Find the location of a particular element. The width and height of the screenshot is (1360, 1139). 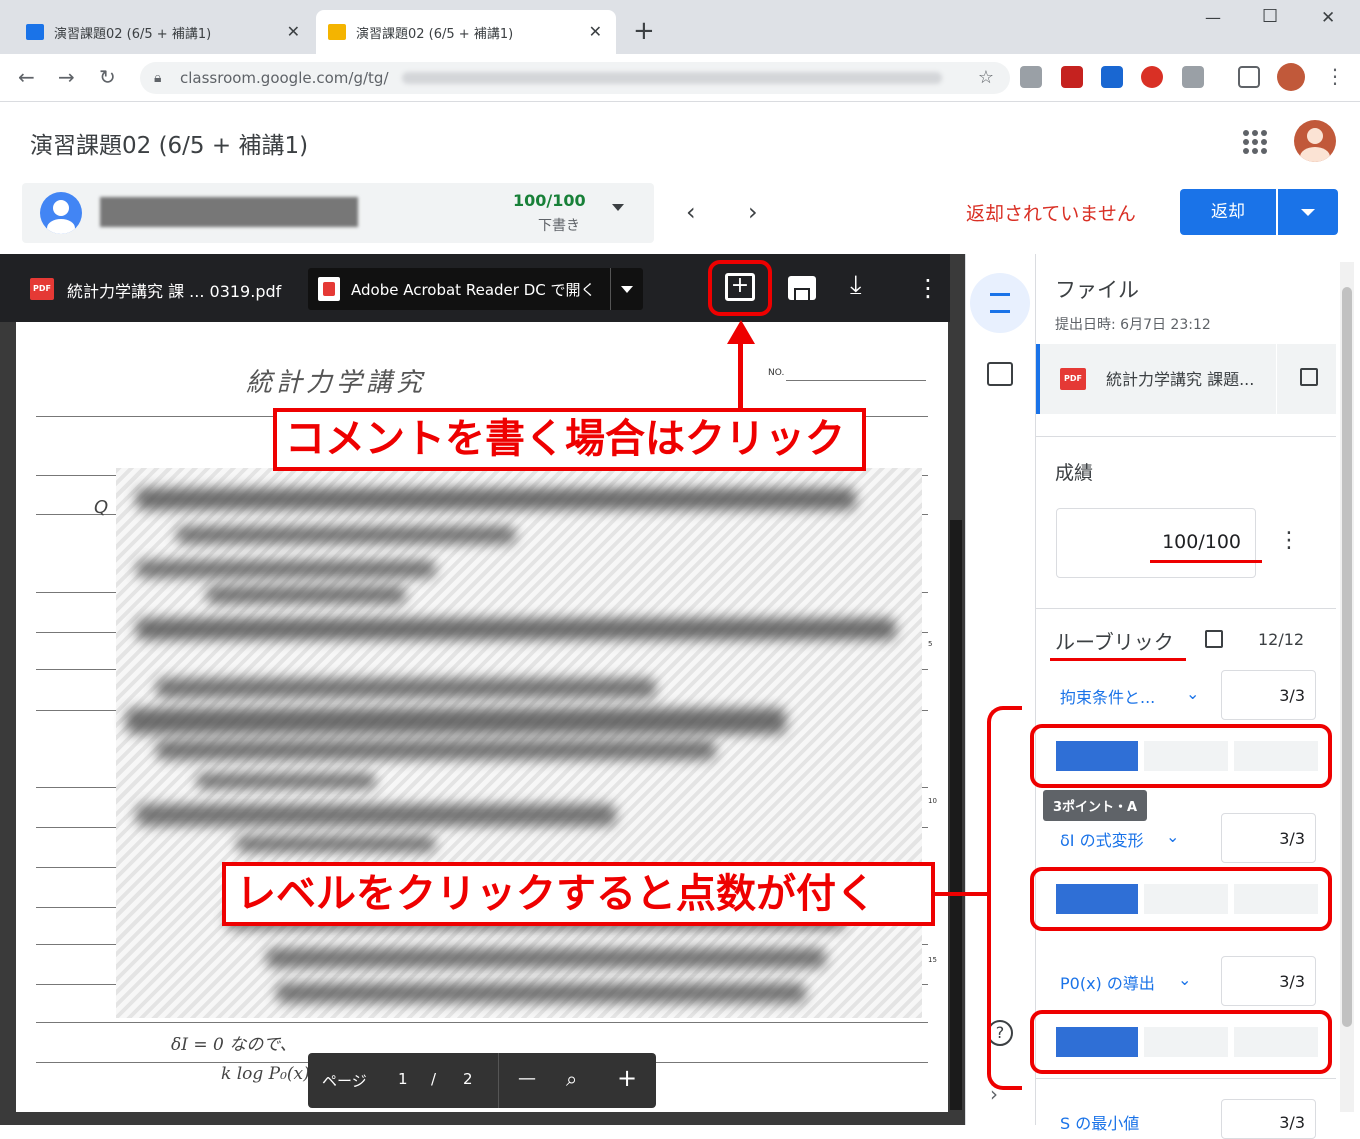

minimize-icon: — is located at coordinates (1213, 17).